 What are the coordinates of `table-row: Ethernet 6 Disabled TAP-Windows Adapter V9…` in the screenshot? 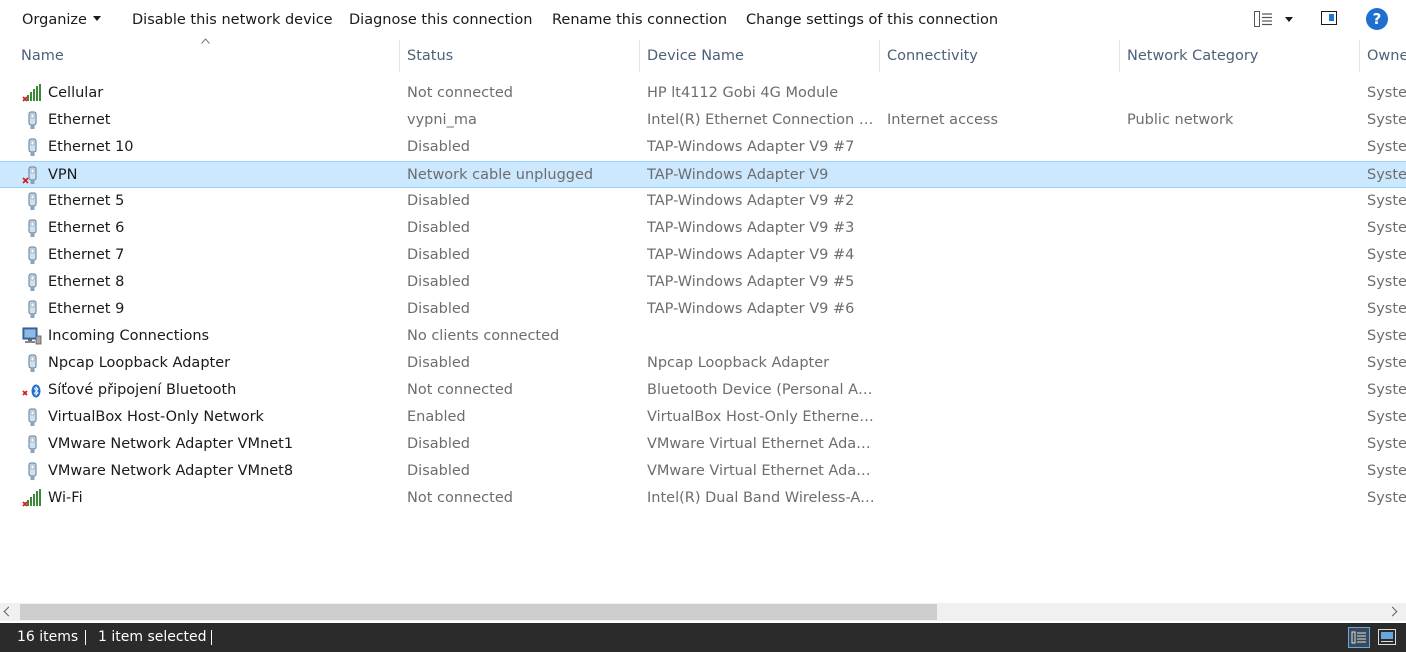 It's located at (703, 228).